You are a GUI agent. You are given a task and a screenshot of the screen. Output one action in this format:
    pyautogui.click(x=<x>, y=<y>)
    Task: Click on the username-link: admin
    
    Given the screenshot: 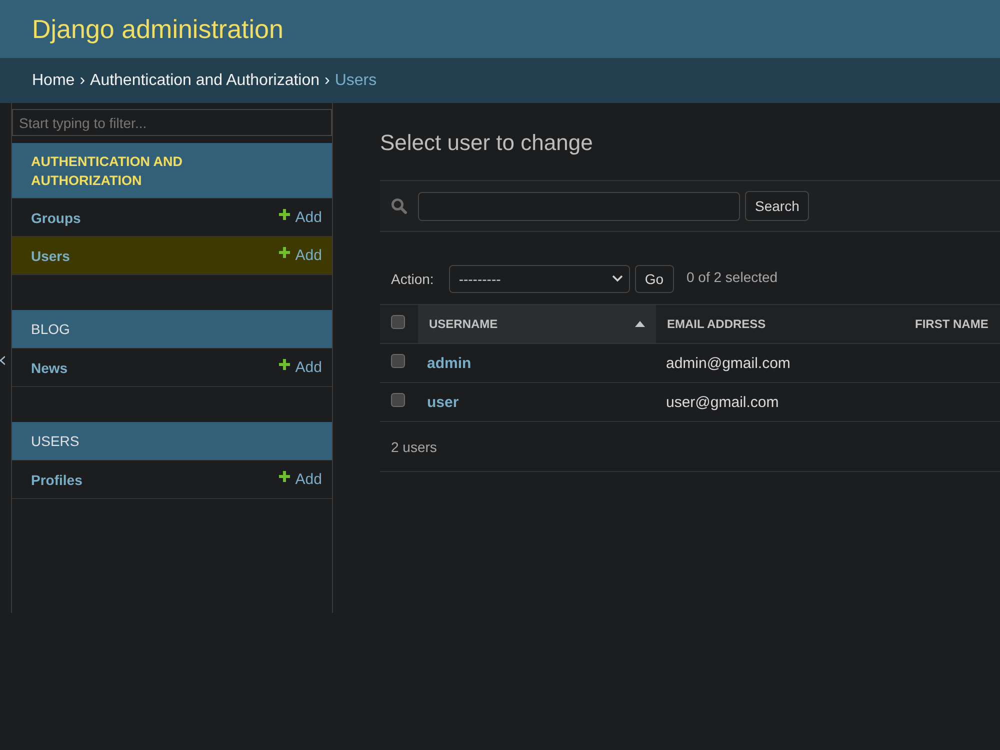 What is the action you would take?
    pyautogui.click(x=449, y=363)
    